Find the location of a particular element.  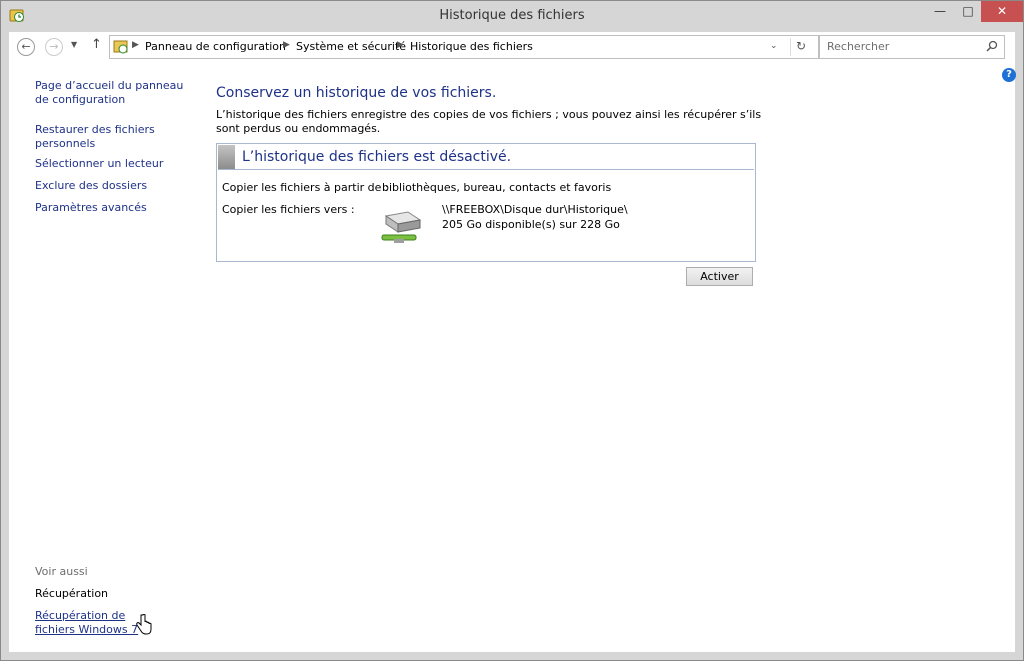

help-icon: ? is located at coordinates (1009, 75).